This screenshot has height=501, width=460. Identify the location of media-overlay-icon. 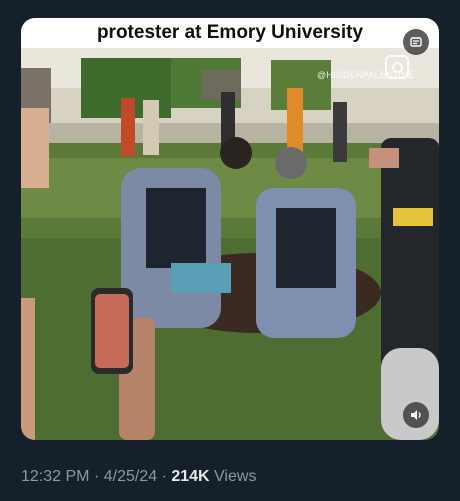
(416, 42).